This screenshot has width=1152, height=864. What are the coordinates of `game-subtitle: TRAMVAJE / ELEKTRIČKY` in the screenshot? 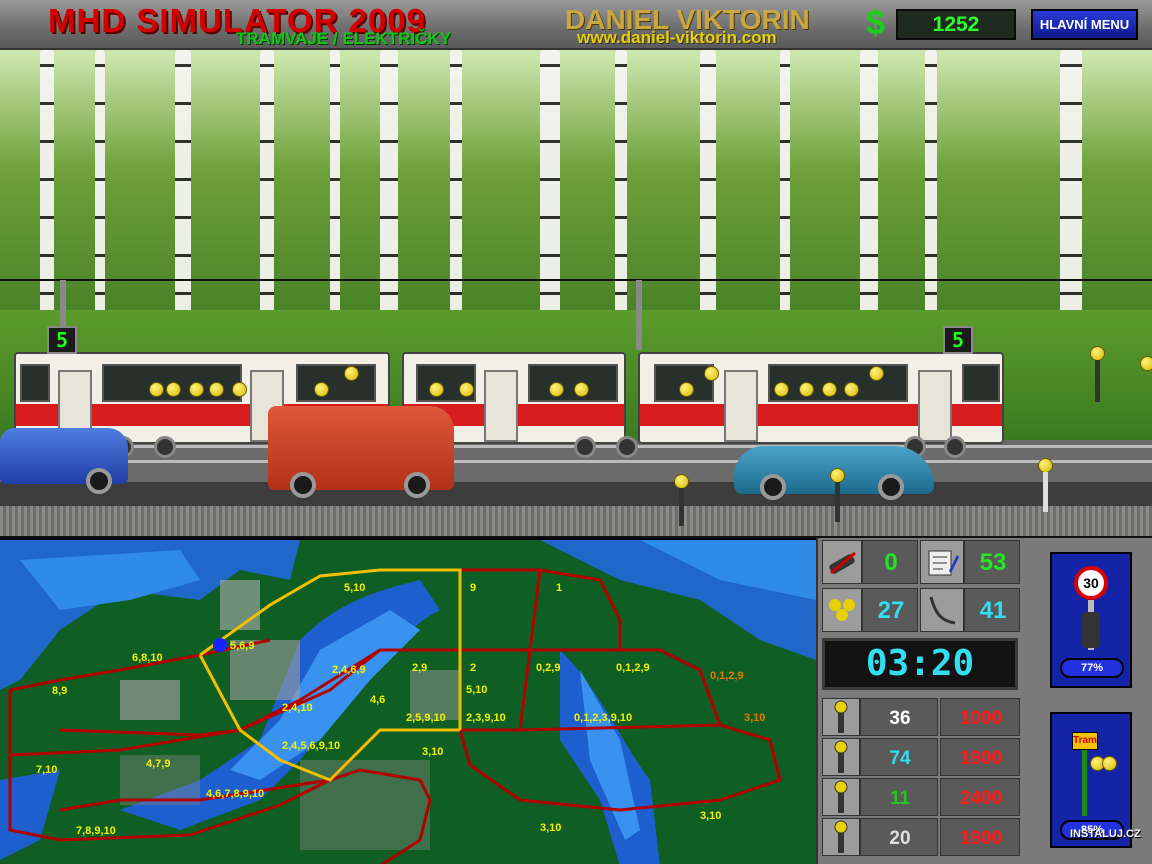 It's located at (344, 38).